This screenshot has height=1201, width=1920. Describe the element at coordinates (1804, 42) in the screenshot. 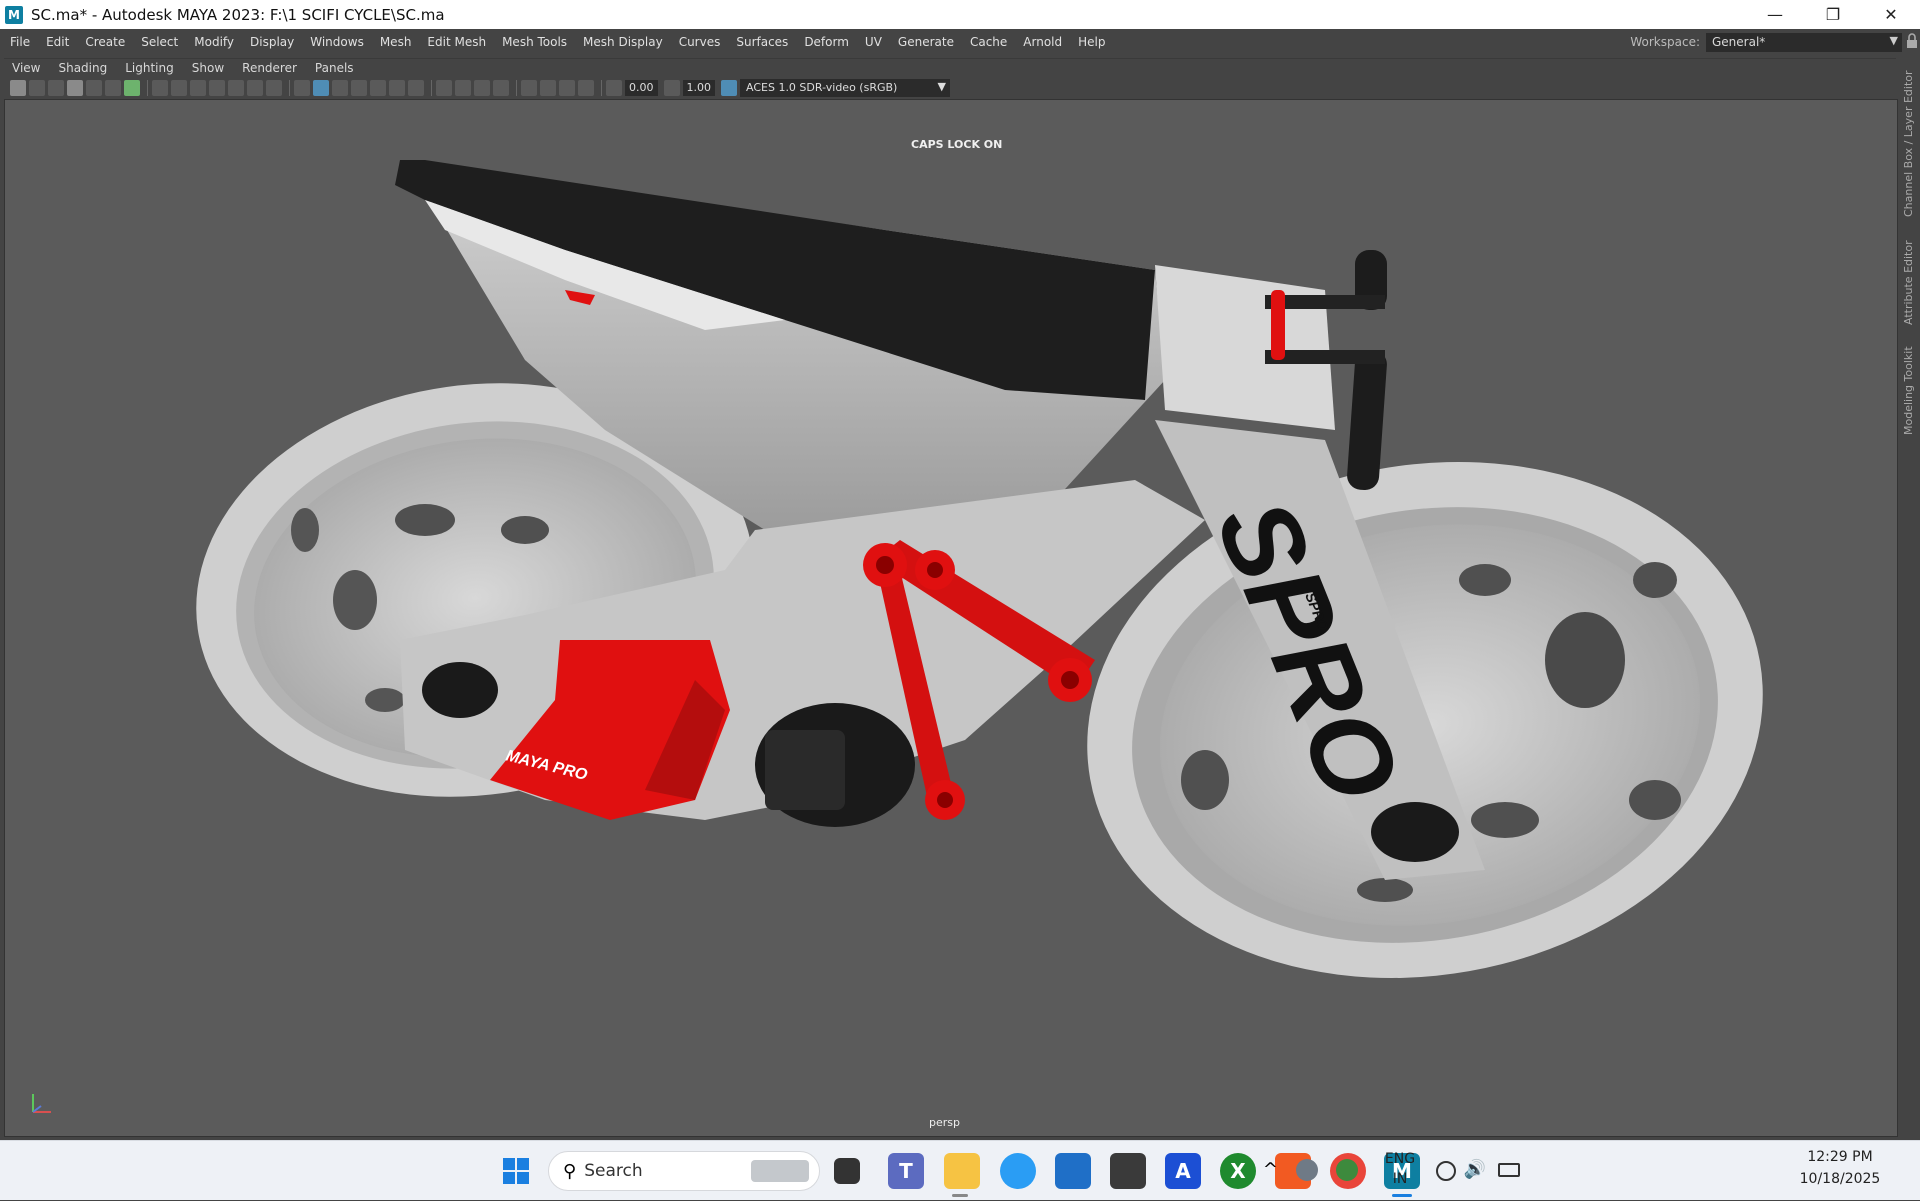

I see `workspace-dropdown: General* ▼` at that location.